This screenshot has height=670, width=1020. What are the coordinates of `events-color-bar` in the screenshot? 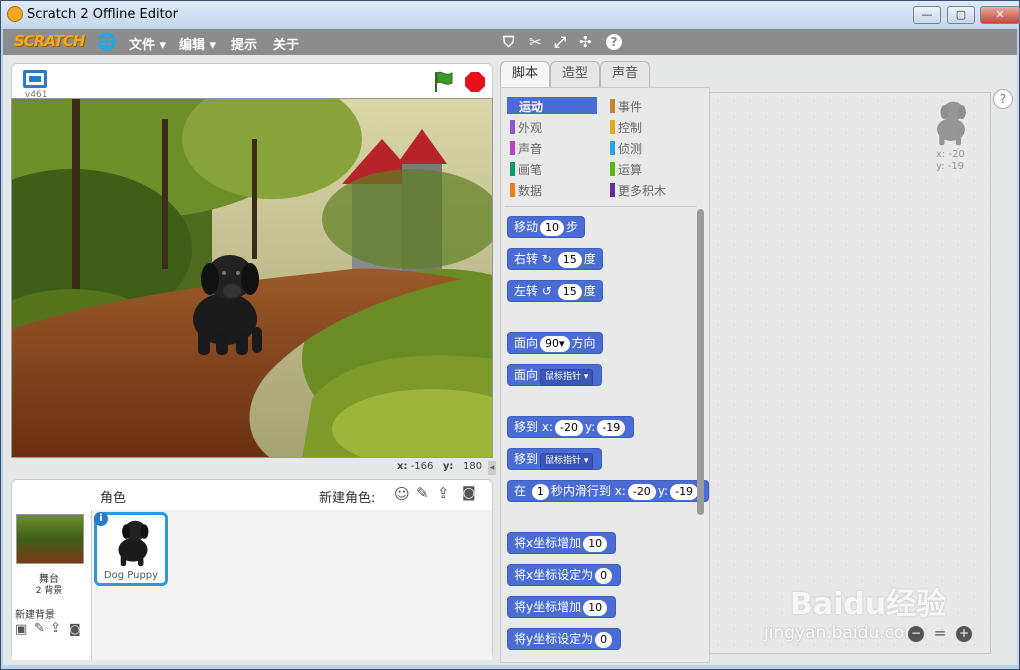 It's located at (612, 106).